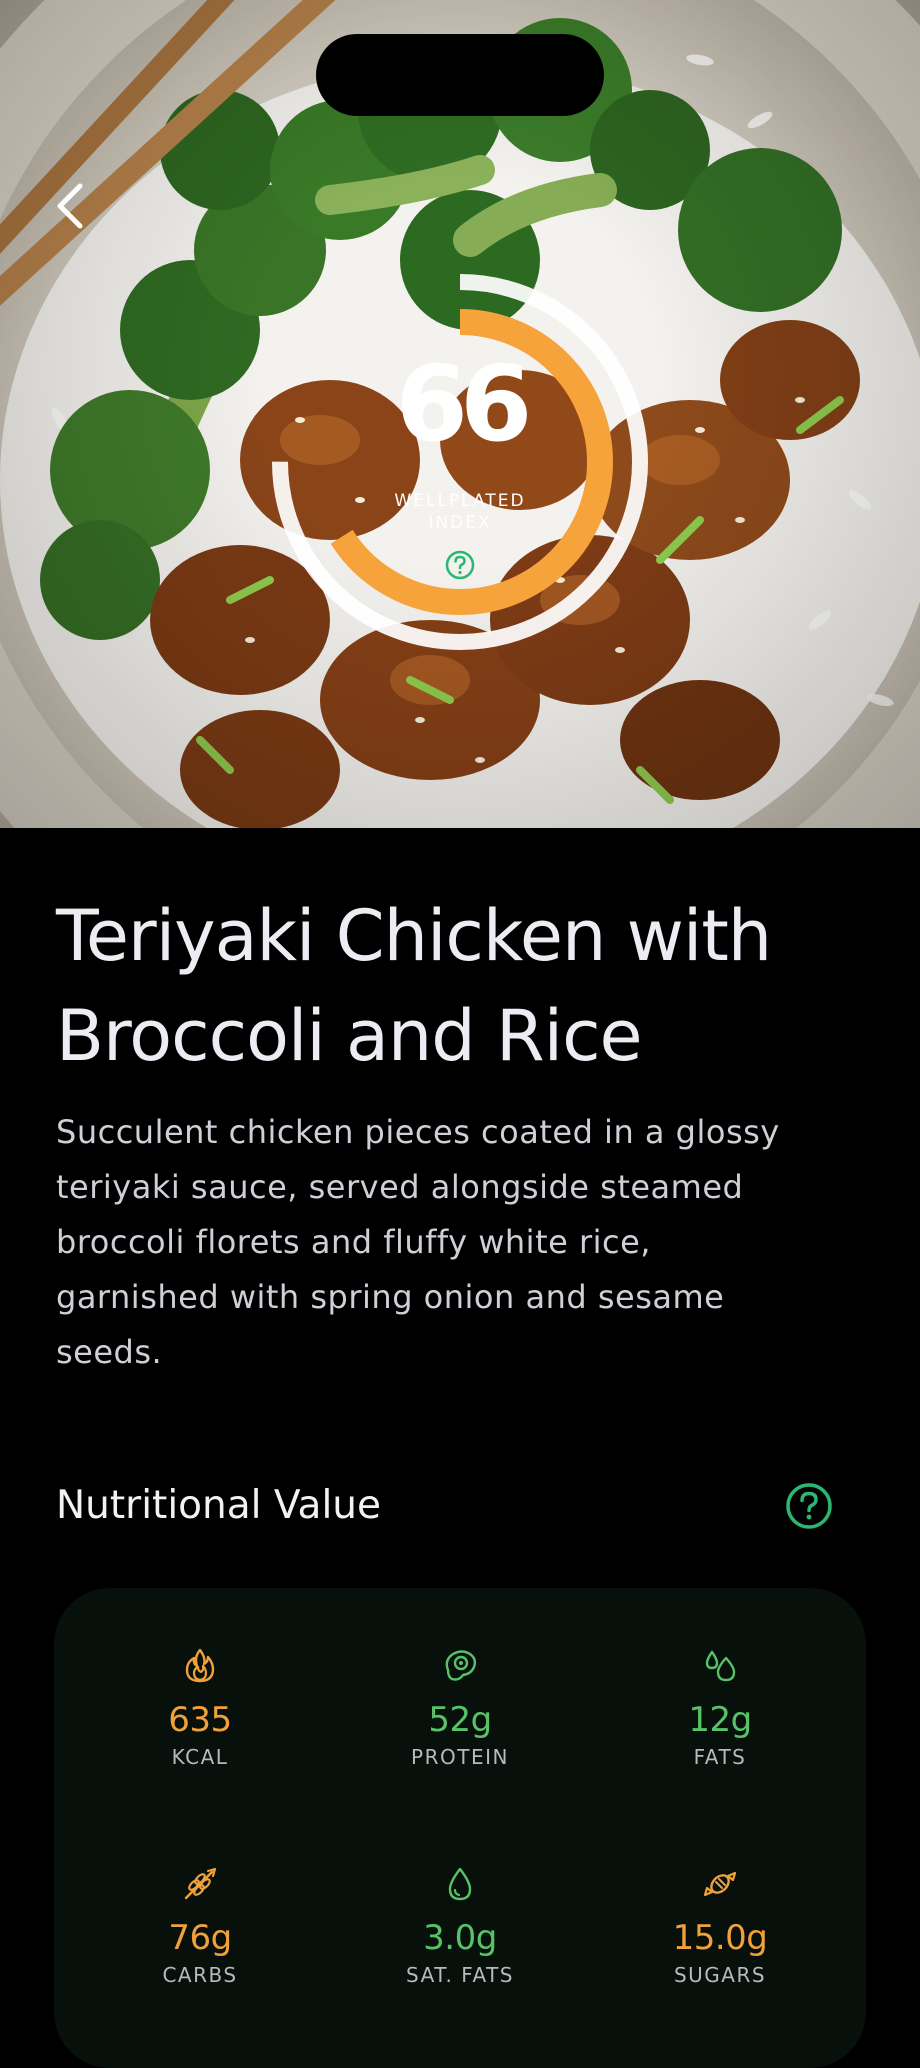  I want to click on nutrient-label: FATS, so click(720, 1757).